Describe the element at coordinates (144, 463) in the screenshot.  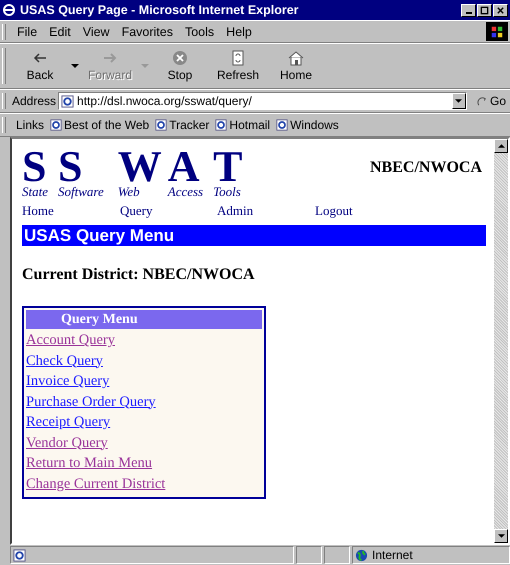
I see `menu-link: Return to Main Menu` at that location.